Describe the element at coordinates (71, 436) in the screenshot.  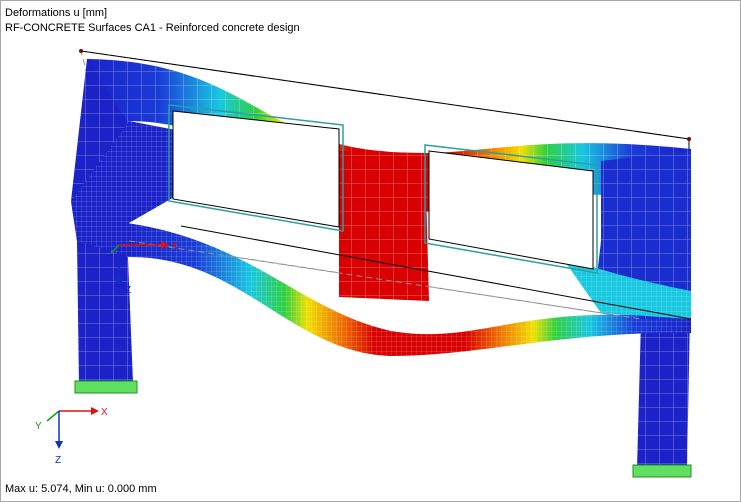
I see `global-axis-triad: X Y Z` at that location.